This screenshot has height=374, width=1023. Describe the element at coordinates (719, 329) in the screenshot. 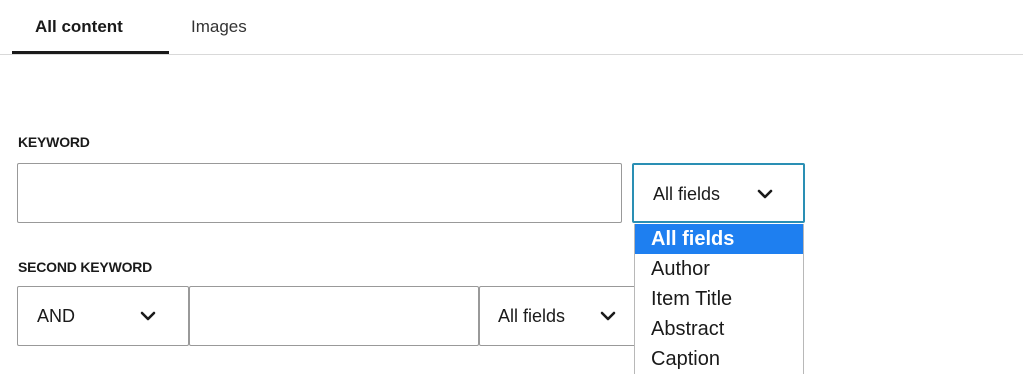

I see `dropdown-option-abstract: Abstract` at that location.